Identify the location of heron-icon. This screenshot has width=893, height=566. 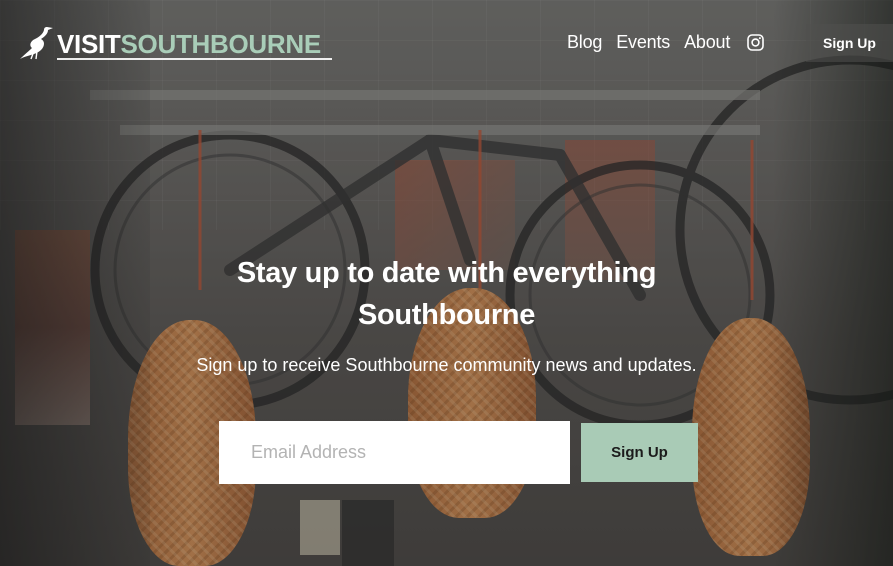
(36, 43).